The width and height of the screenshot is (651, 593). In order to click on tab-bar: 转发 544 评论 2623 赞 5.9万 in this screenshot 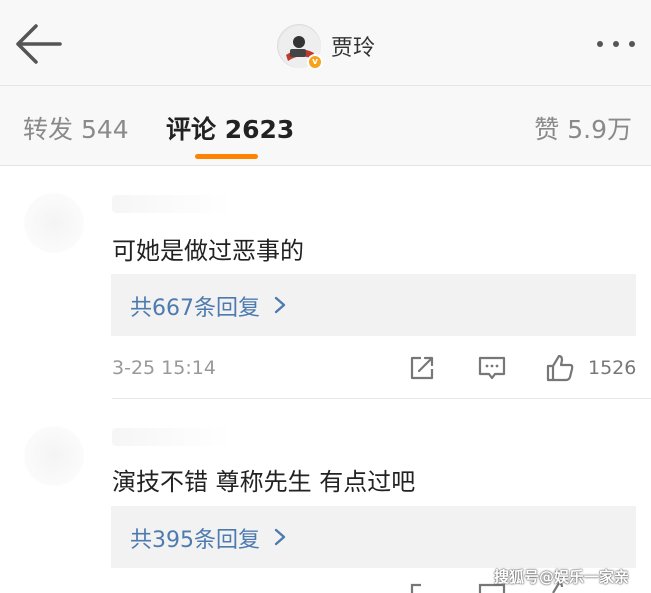, I will do `click(325, 126)`.